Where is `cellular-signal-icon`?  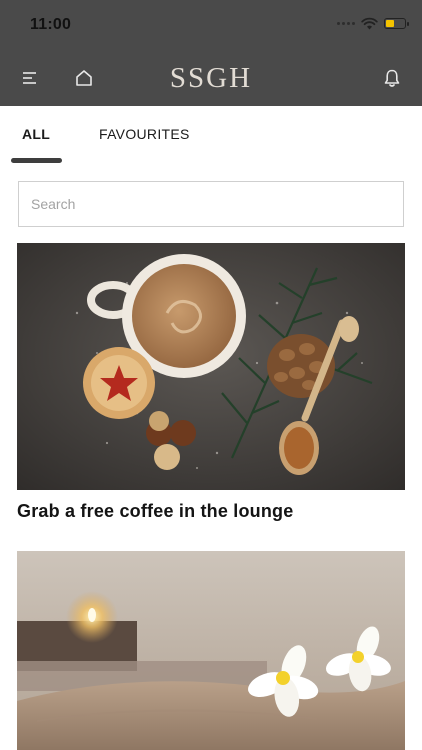
cellular-signal-icon is located at coordinates (346, 23).